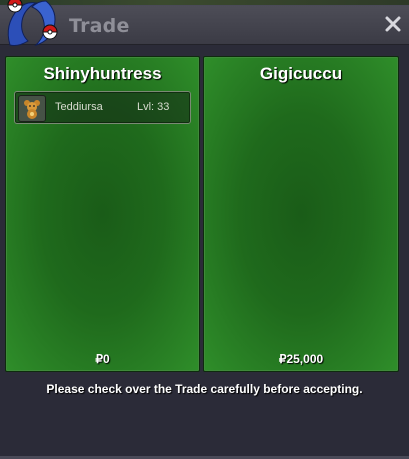 Image resolution: width=409 pixels, height=459 pixels. What do you see at coordinates (301, 73) in the screenshot?
I see `partner-player-name: Gigicuccu` at bounding box center [301, 73].